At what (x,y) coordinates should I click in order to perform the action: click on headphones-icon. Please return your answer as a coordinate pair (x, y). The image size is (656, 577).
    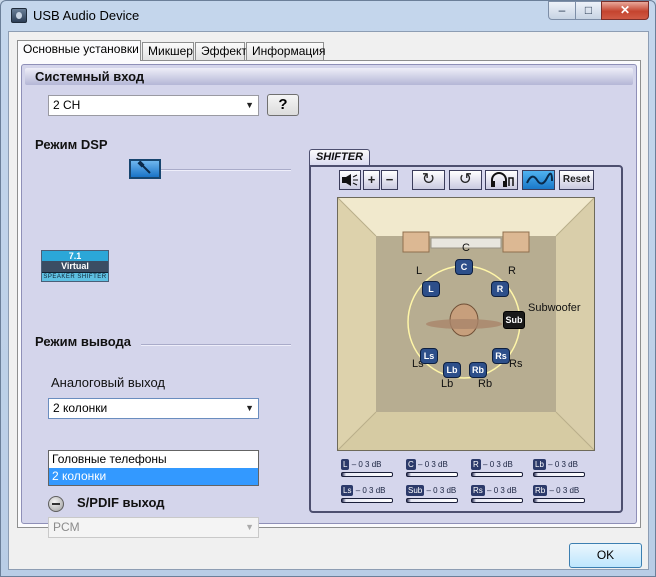
    Looking at the image, I should click on (502, 179).